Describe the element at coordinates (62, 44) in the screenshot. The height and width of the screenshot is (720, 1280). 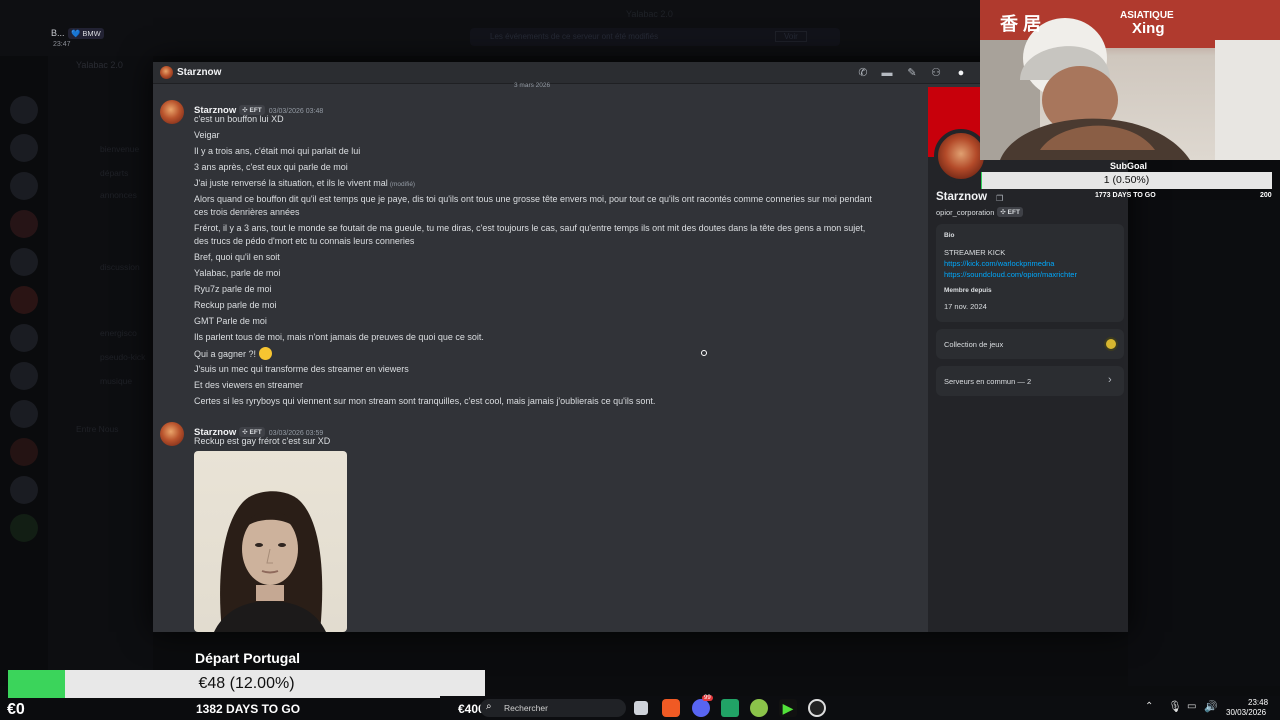
I see `background-user-time: 23:47` at that location.